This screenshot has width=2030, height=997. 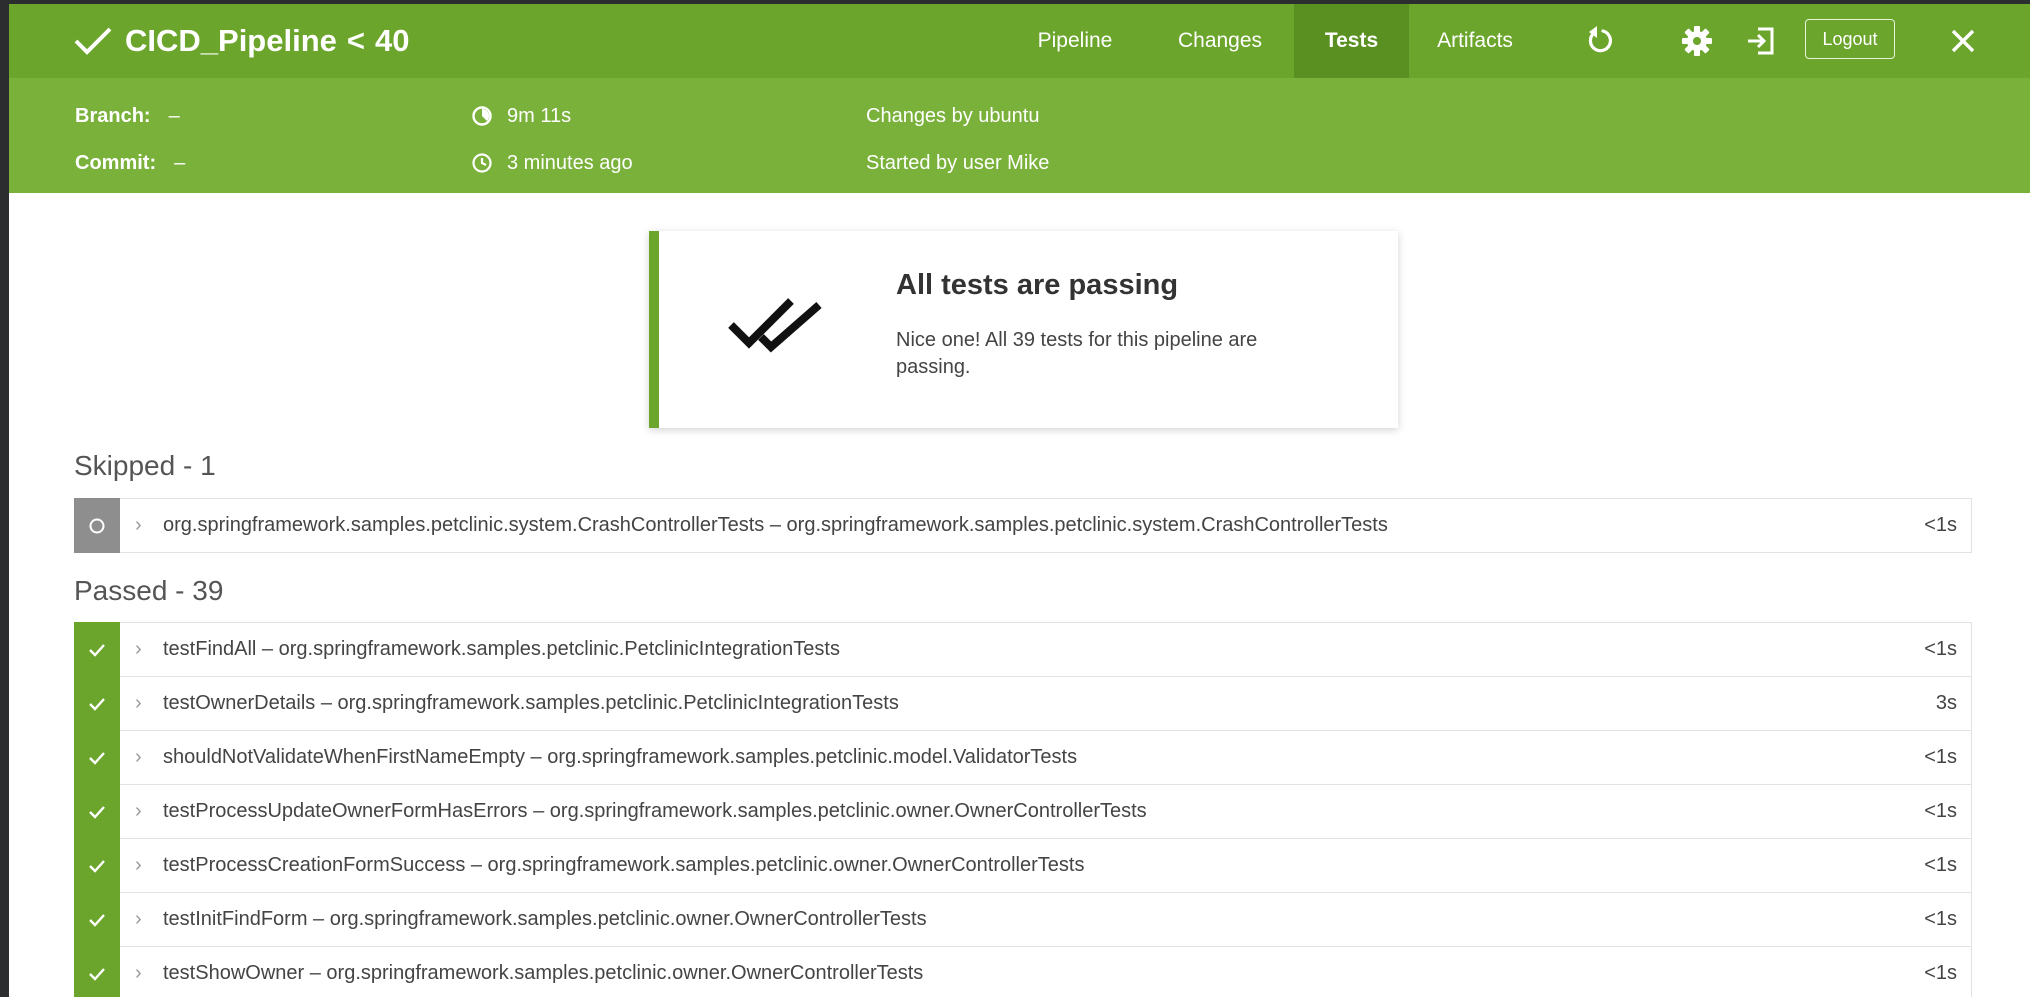 I want to click on duration-value: 9m 11s, so click(x=539, y=115).